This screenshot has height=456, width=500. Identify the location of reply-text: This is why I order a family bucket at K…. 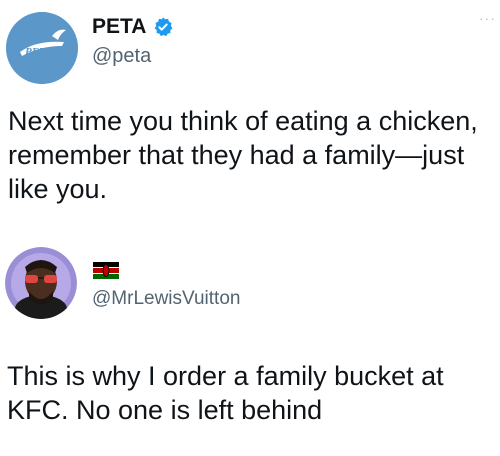
(253, 393).